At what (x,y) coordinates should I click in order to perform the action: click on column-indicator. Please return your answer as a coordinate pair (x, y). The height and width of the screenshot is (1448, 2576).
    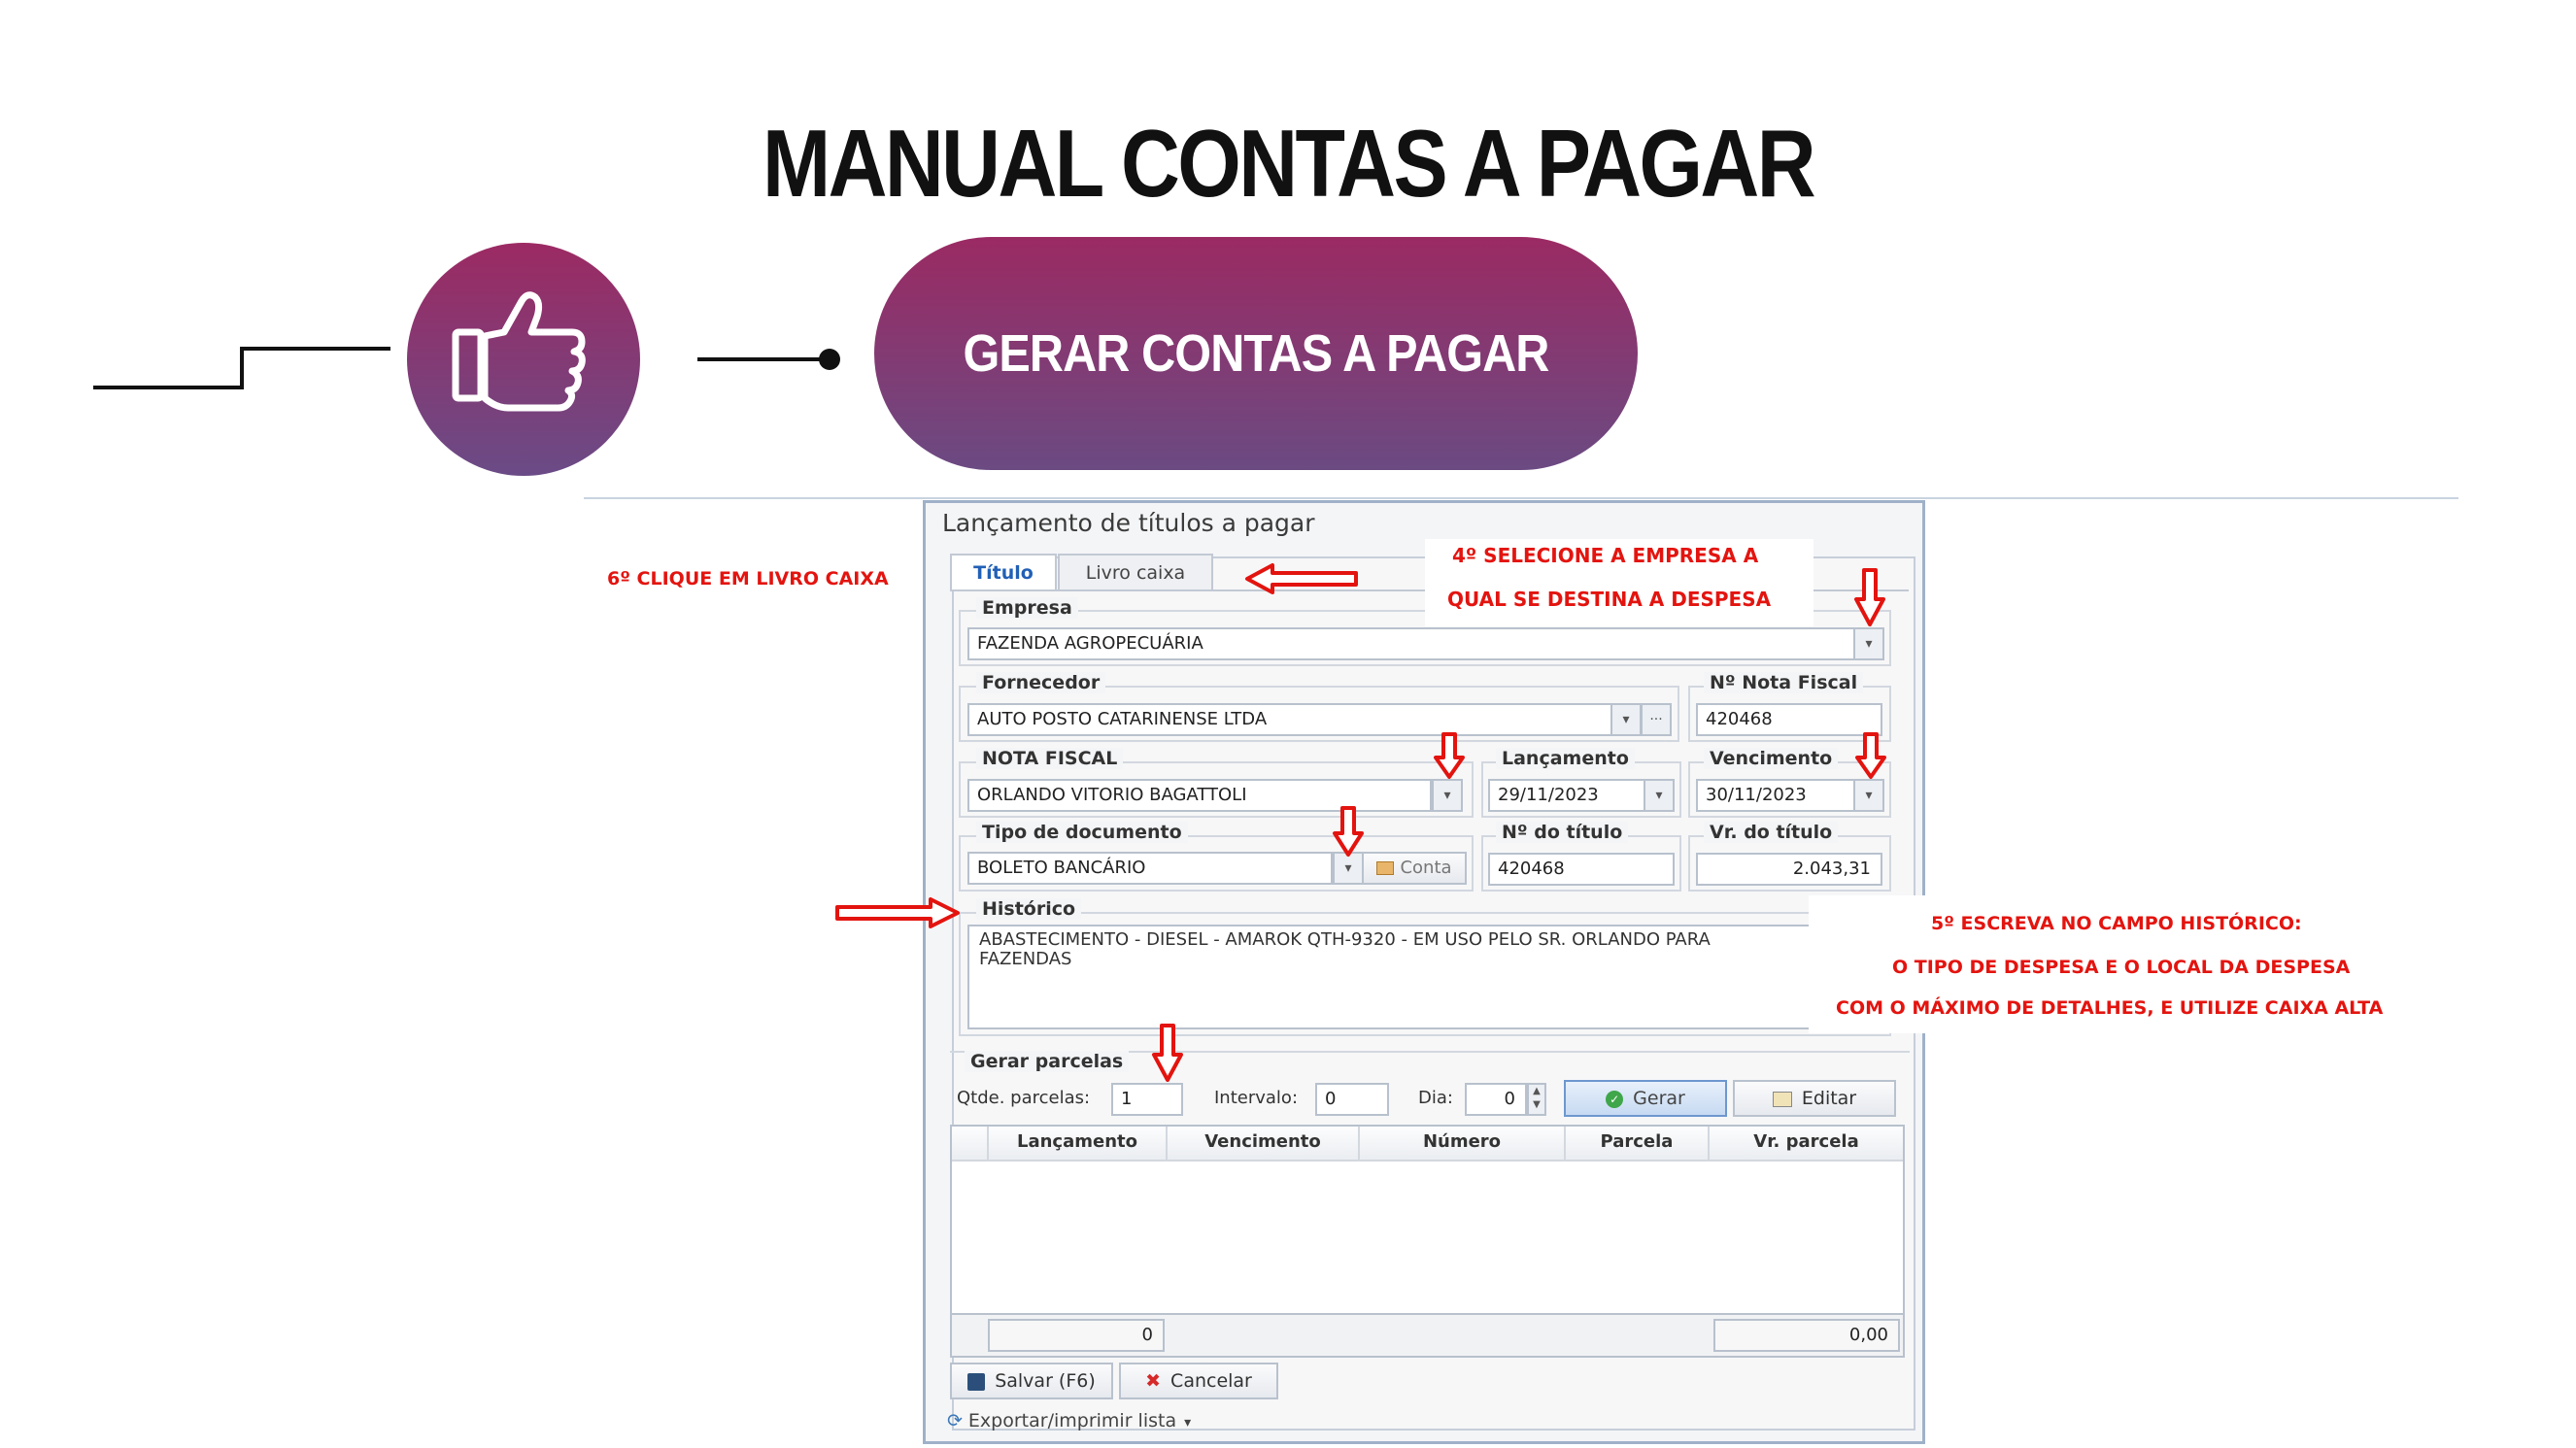
    Looking at the image, I should click on (970, 1143).